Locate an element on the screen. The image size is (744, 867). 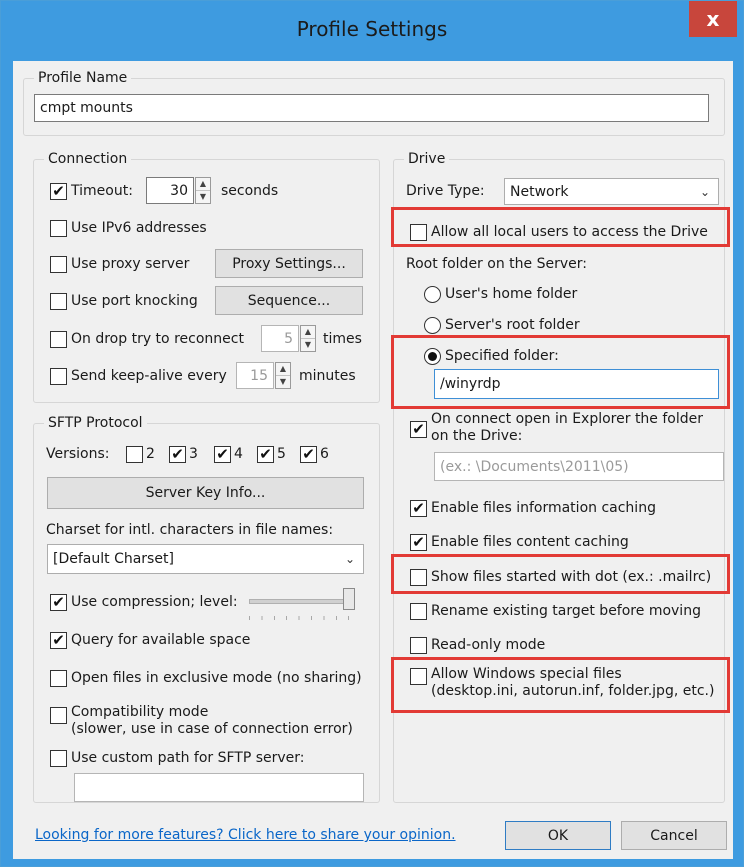
version-6-checkbox: ✔ is located at coordinates (308, 454).